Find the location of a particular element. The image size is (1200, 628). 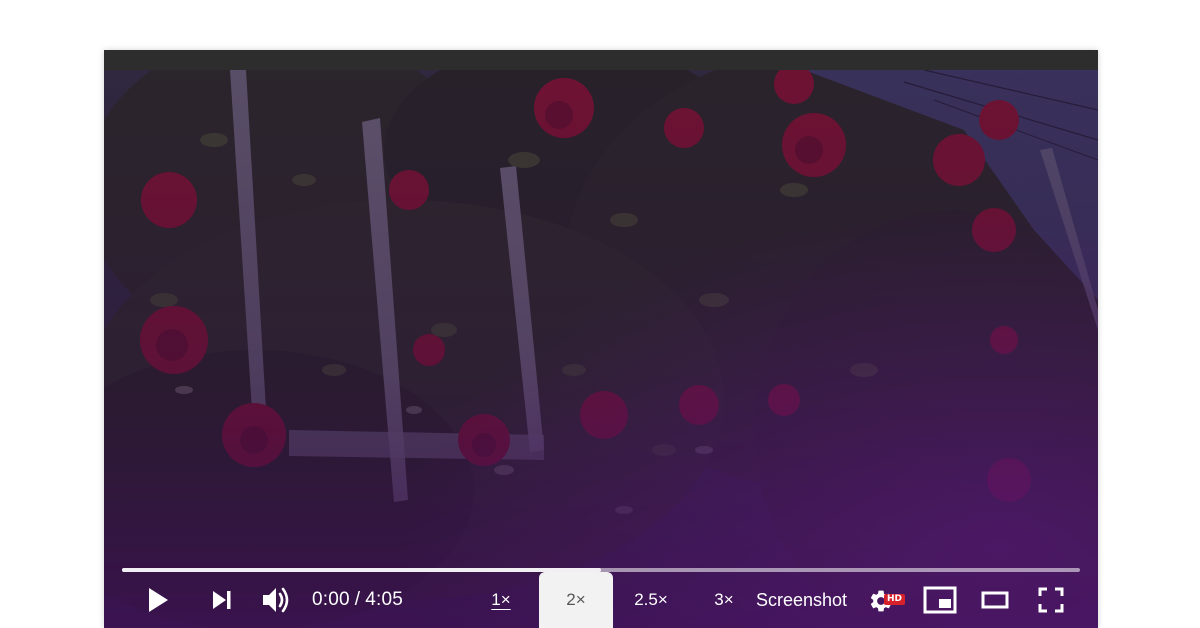

speed-option-1x: 1× is located at coordinates (501, 600).